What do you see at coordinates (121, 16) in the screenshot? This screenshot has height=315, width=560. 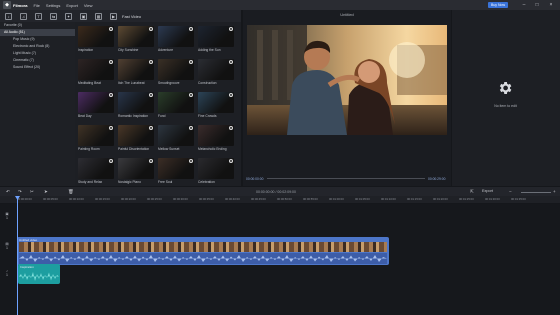 I see `media-toolbar: ♪ ♫ T ⇆ ✦ ▣ ▦ ▶ Fast Video` at bounding box center [121, 16].